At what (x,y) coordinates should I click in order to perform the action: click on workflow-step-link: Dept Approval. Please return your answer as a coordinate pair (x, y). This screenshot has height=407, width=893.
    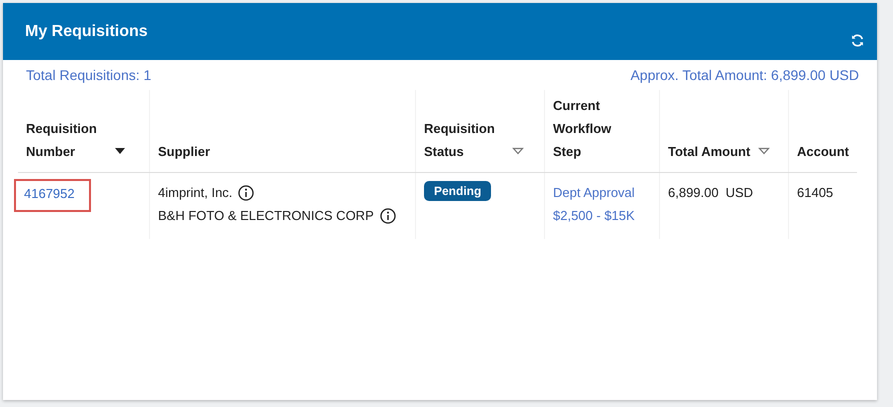
    Looking at the image, I should click on (602, 192).